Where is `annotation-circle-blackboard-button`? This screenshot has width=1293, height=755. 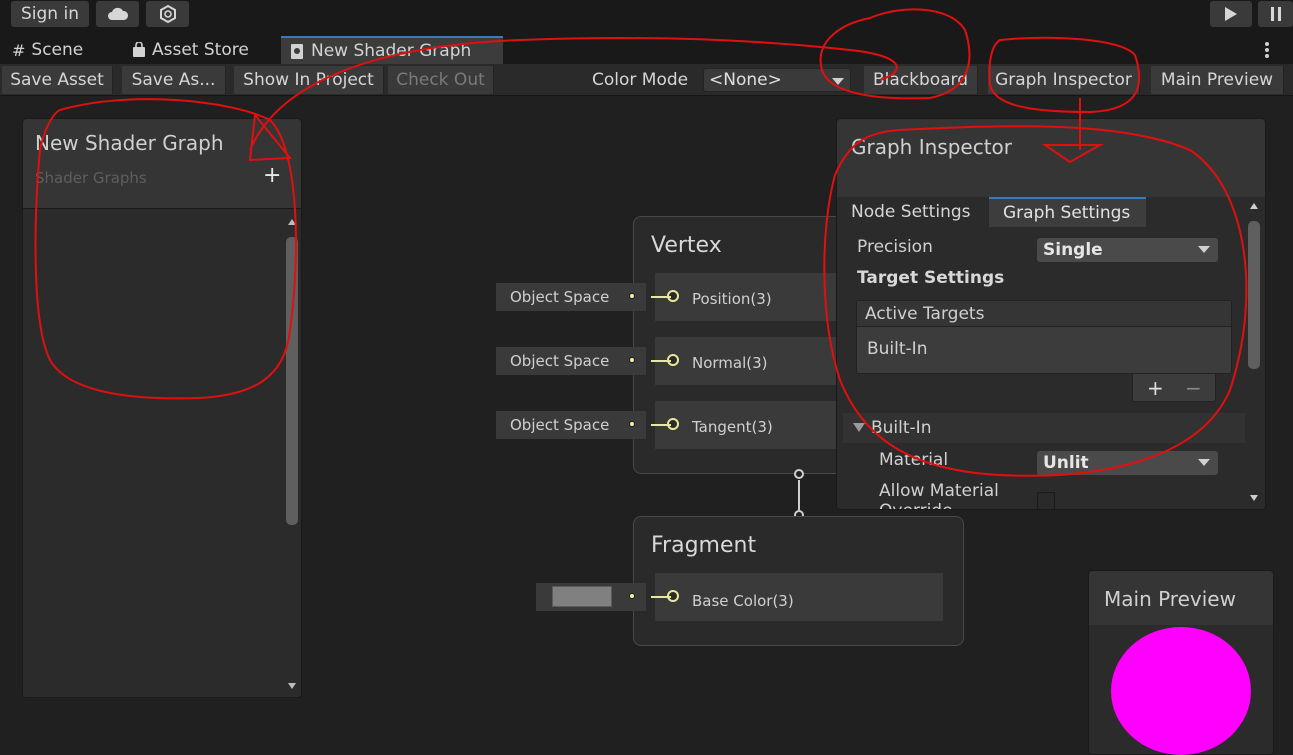 annotation-circle-blackboard-button is located at coordinates (895, 54).